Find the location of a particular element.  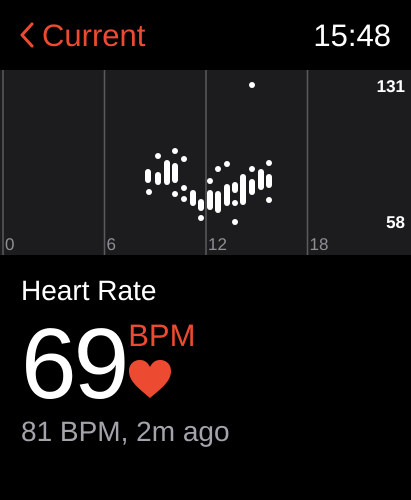

chevron-left-icon is located at coordinates (27, 35).